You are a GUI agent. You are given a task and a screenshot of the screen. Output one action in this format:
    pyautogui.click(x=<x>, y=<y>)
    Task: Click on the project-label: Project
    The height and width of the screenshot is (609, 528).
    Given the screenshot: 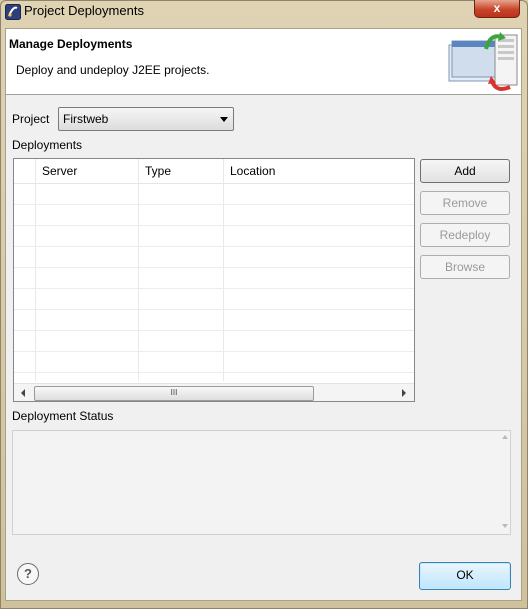 What is the action you would take?
    pyautogui.click(x=31, y=119)
    